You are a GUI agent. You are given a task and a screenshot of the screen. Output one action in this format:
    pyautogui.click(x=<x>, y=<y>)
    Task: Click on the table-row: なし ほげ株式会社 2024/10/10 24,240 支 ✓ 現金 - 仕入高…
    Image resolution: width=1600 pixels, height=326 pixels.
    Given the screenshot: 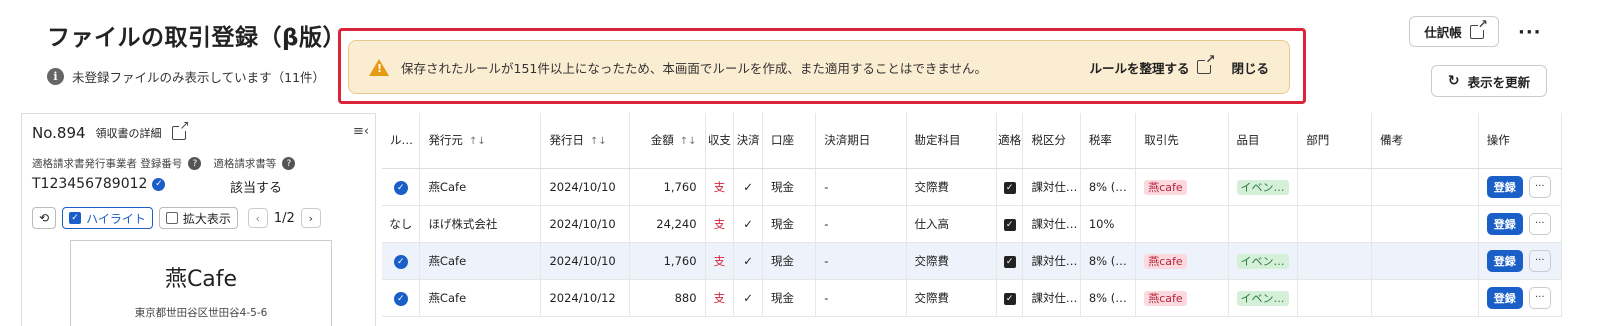 What is the action you would take?
    pyautogui.click(x=972, y=224)
    